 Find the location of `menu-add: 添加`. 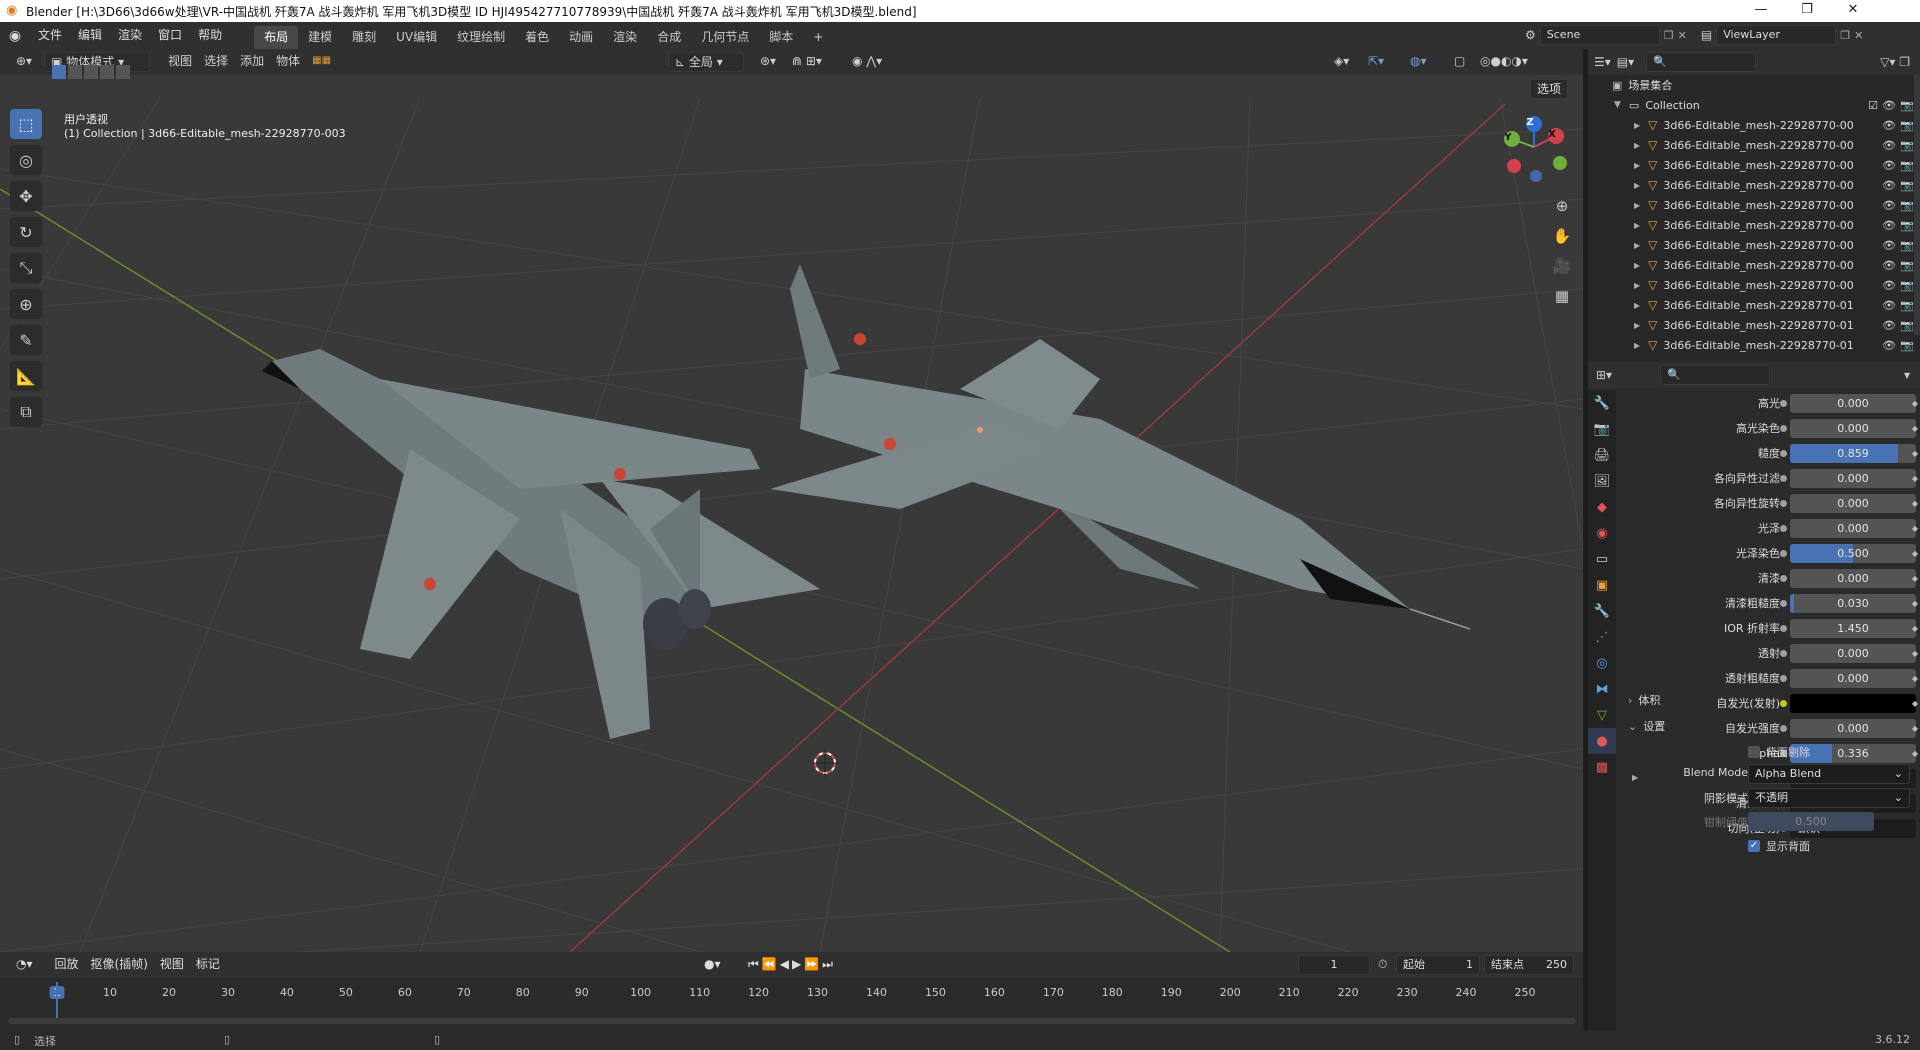

menu-add: 添加 is located at coordinates (252, 62).